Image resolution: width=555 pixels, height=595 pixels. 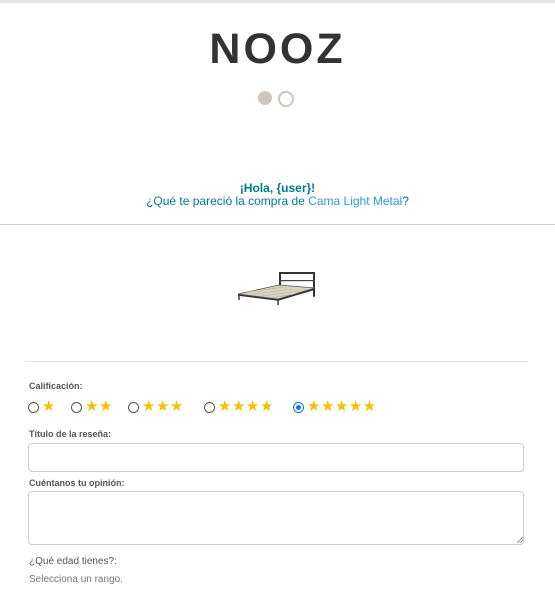 What do you see at coordinates (520, 540) in the screenshot?
I see `resize-grip-icon` at bounding box center [520, 540].